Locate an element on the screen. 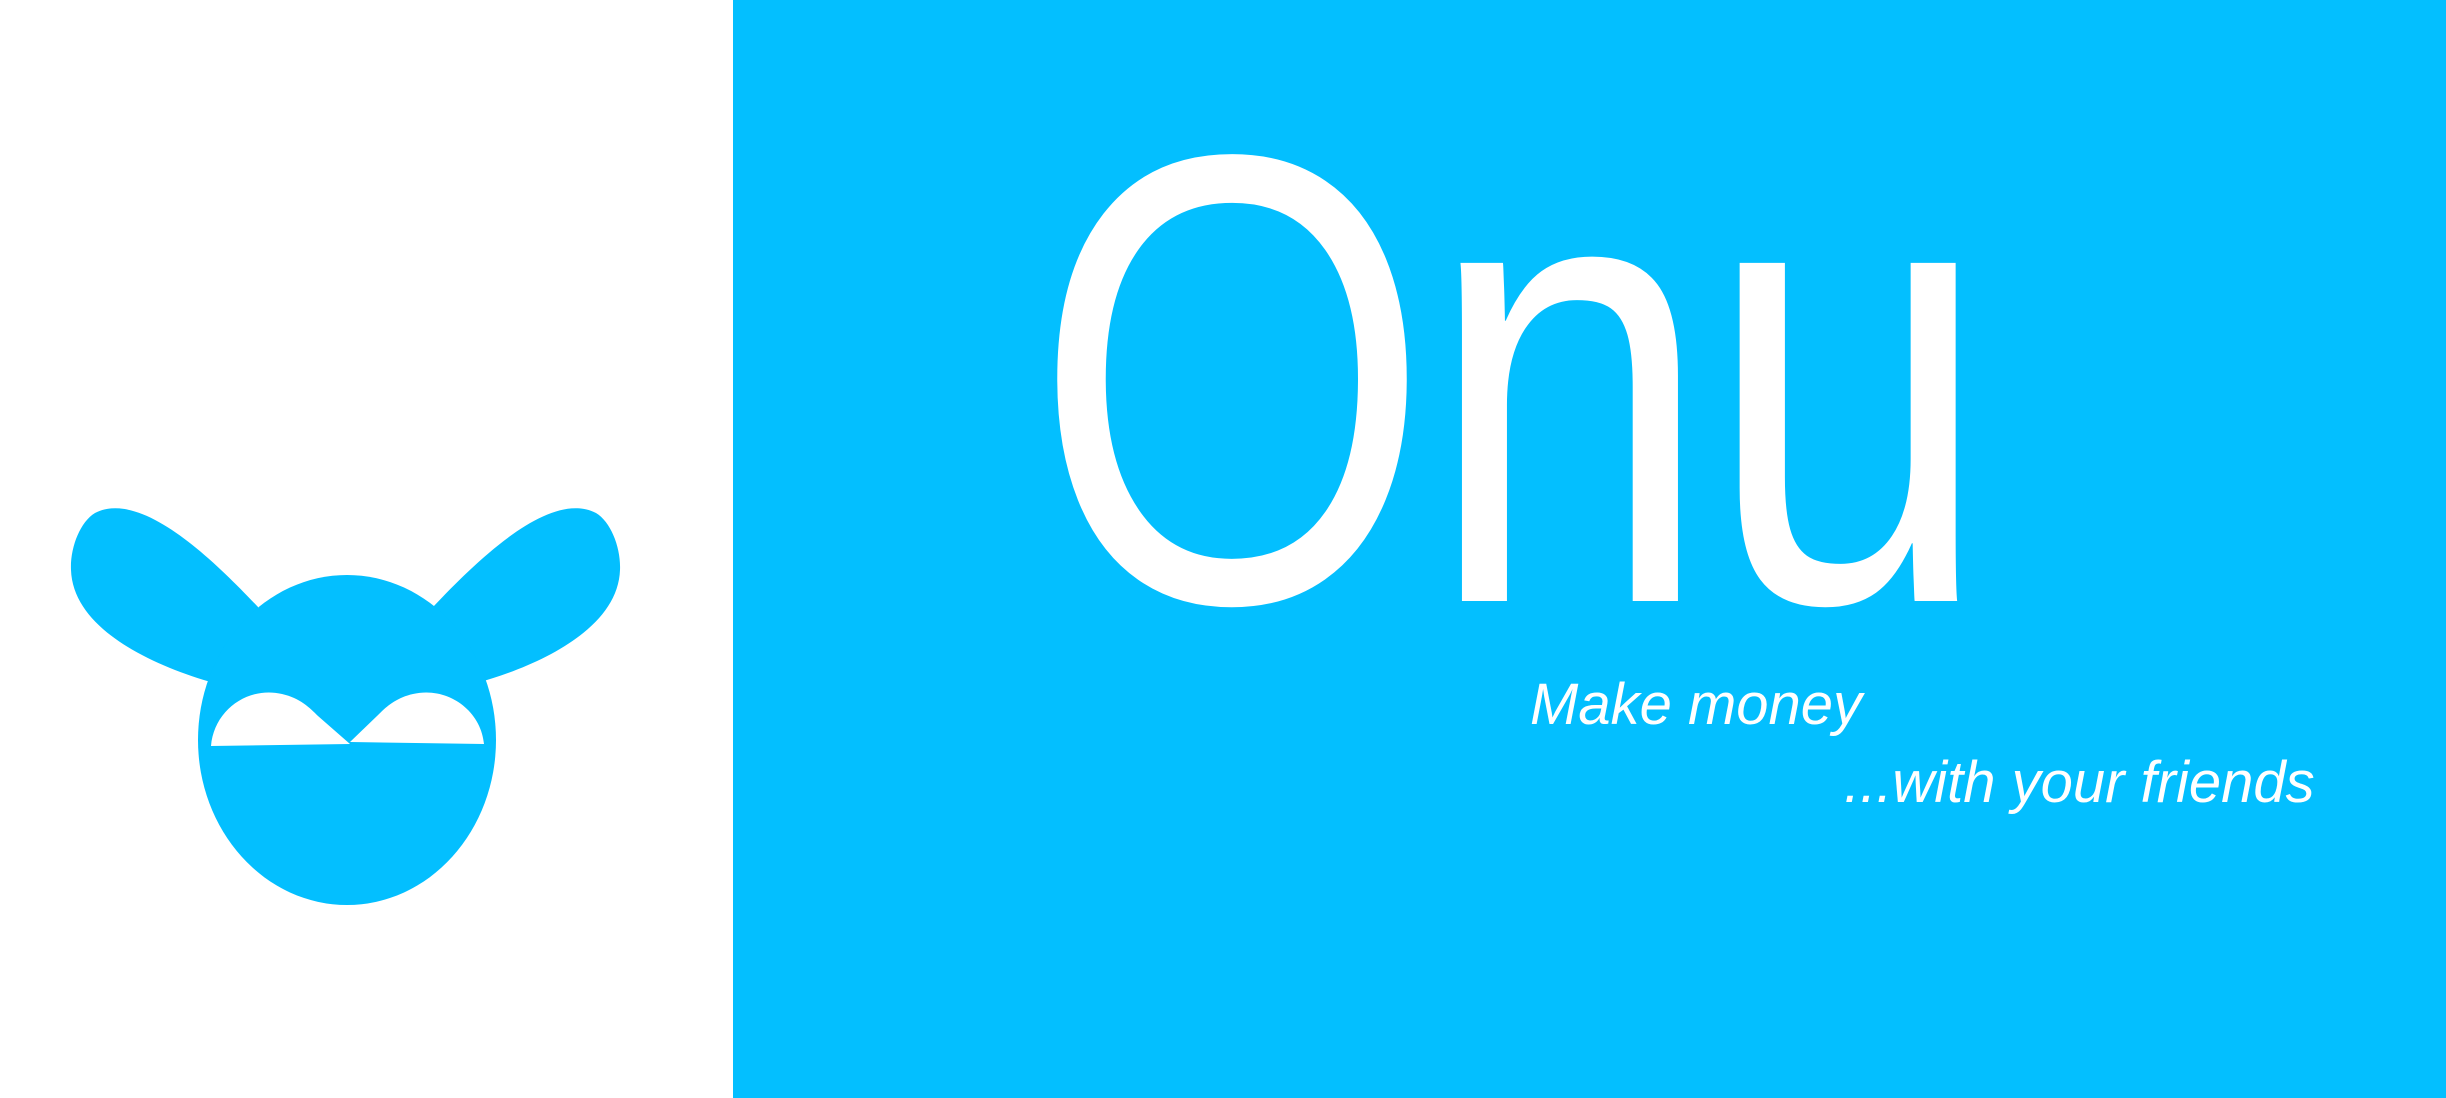  tagline-secondary: ...with your friends is located at coordinates (2079, 782).